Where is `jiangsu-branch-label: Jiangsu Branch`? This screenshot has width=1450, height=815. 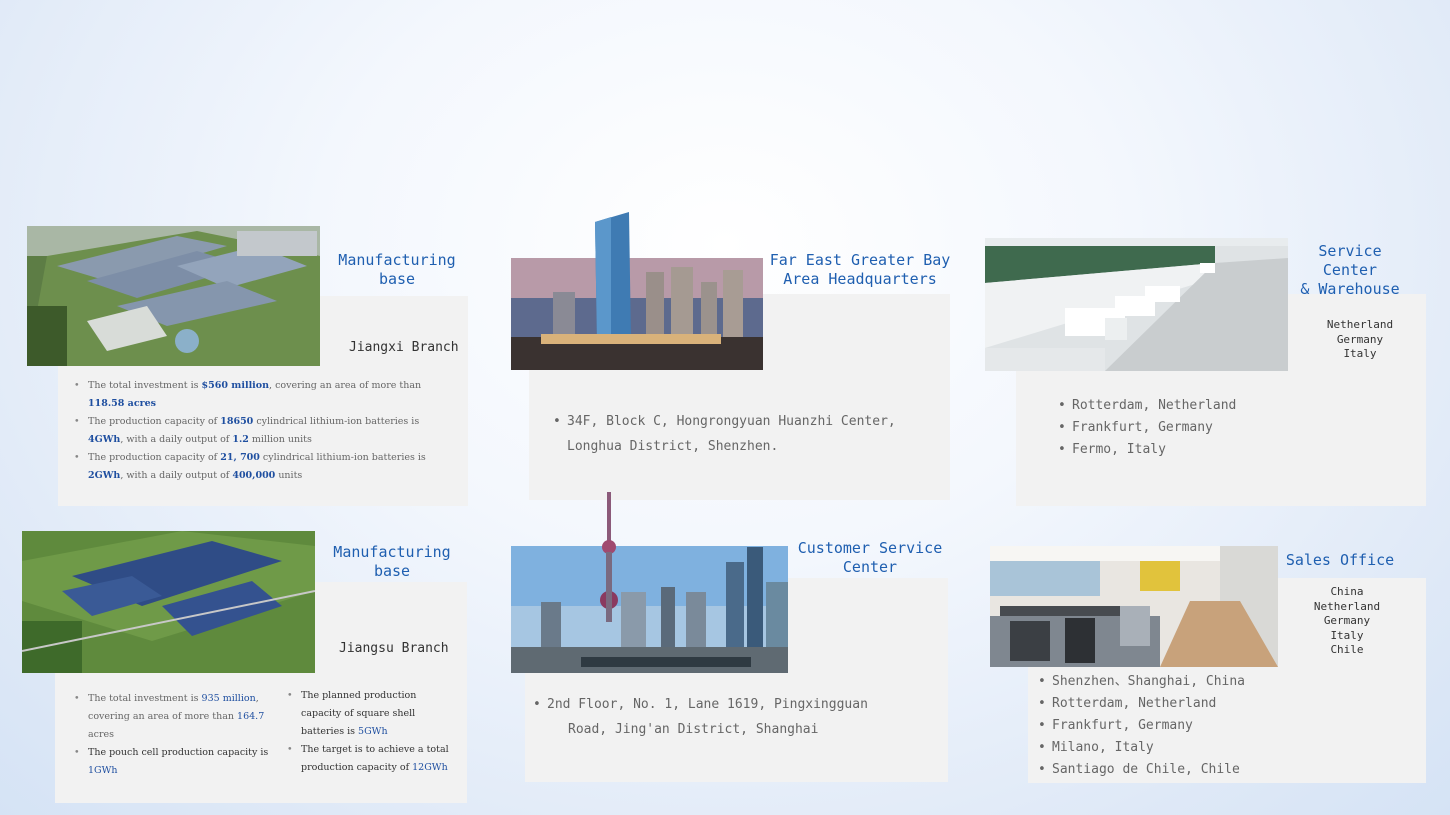 jiangsu-branch-label: Jiangsu Branch is located at coordinates (394, 648).